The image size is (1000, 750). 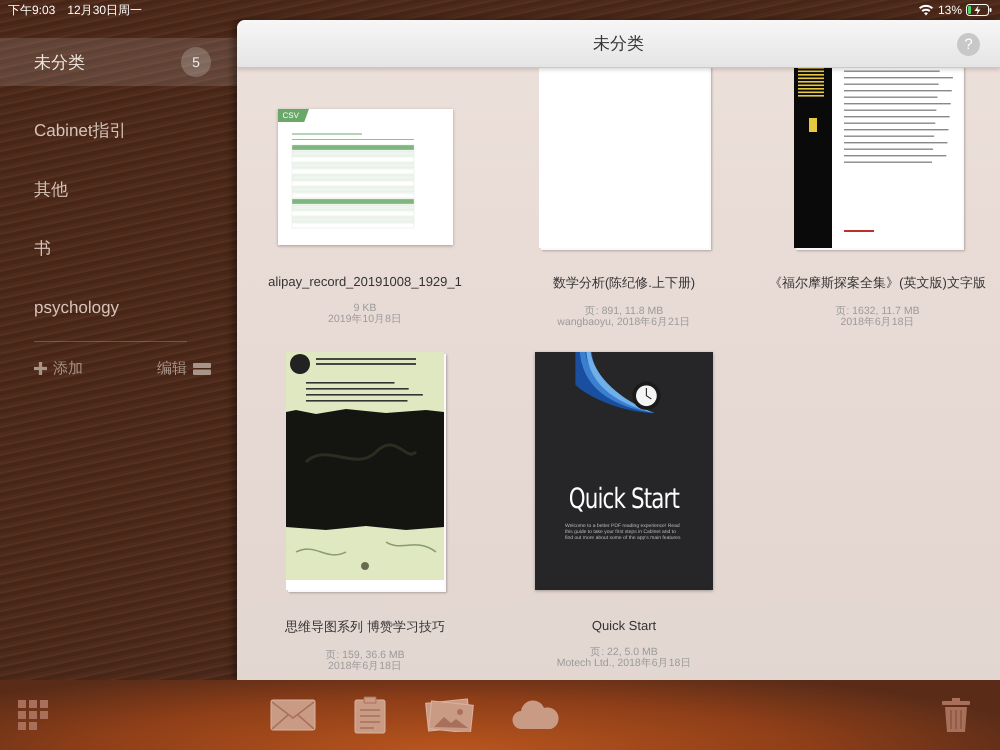 I want to click on document-title: 数学分析(陈纪修.上下册), so click(x=624, y=283).